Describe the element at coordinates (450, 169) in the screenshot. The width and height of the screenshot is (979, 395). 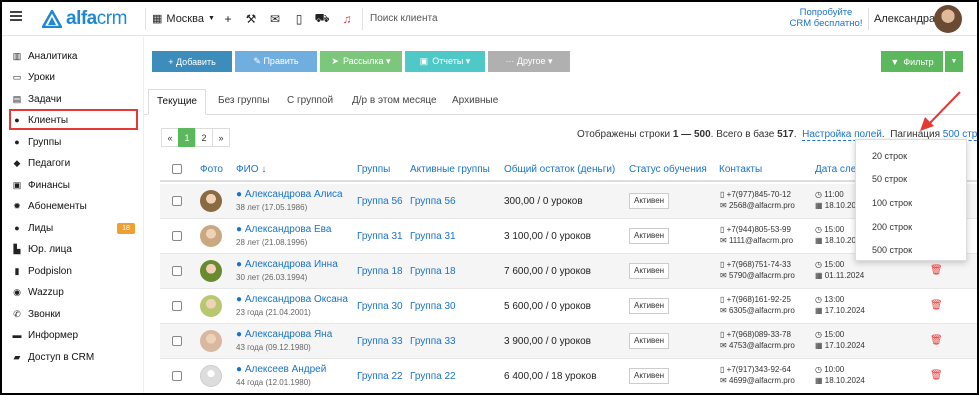
I see `column-active-groups: Активные группы` at that location.